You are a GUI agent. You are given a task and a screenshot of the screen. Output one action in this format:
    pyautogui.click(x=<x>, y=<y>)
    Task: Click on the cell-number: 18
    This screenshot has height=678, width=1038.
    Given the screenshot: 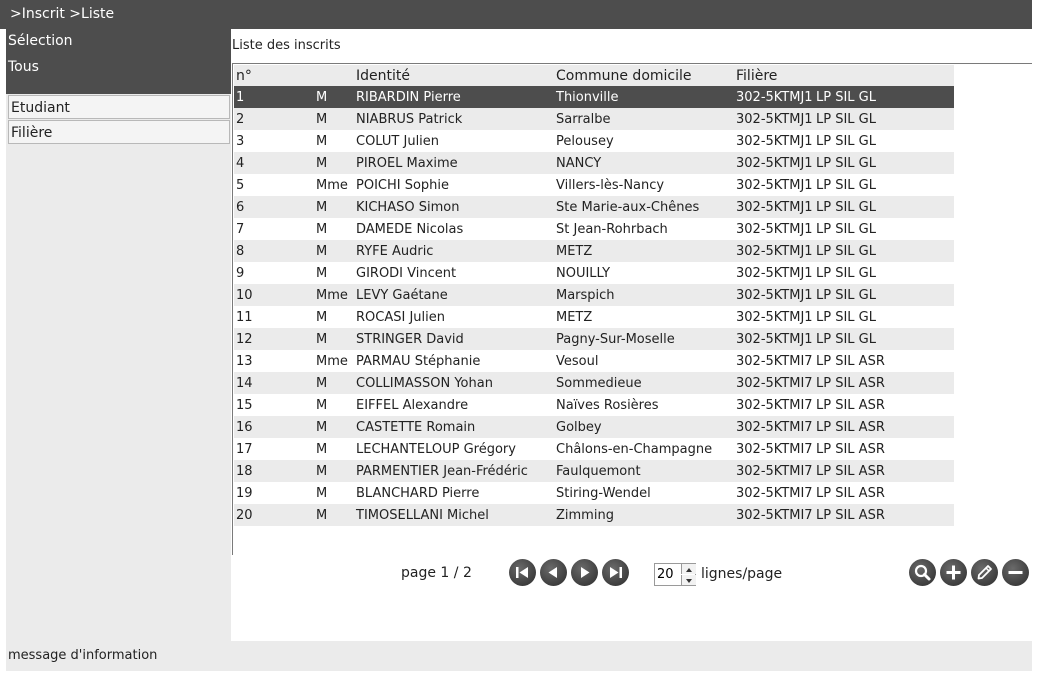 What is the action you would take?
    pyautogui.click(x=244, y=471)
    